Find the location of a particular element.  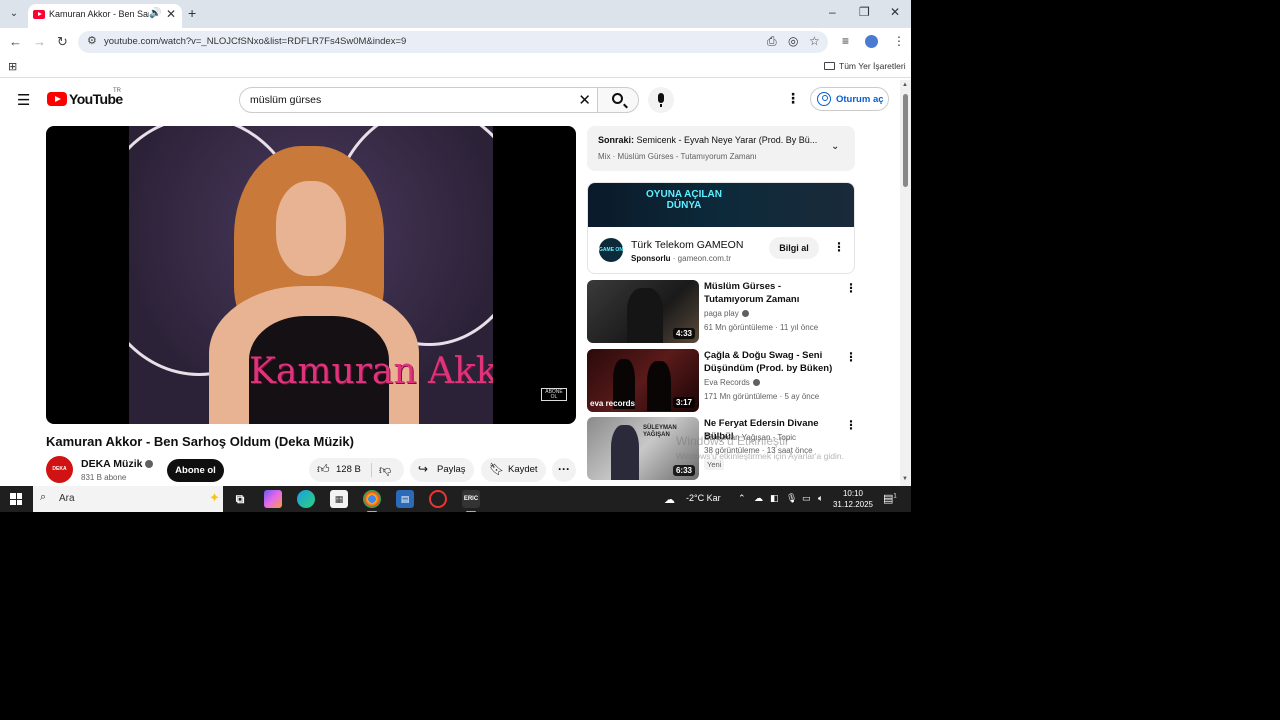

task-view-icon: ⧉ is located at coordinates (240, 499).